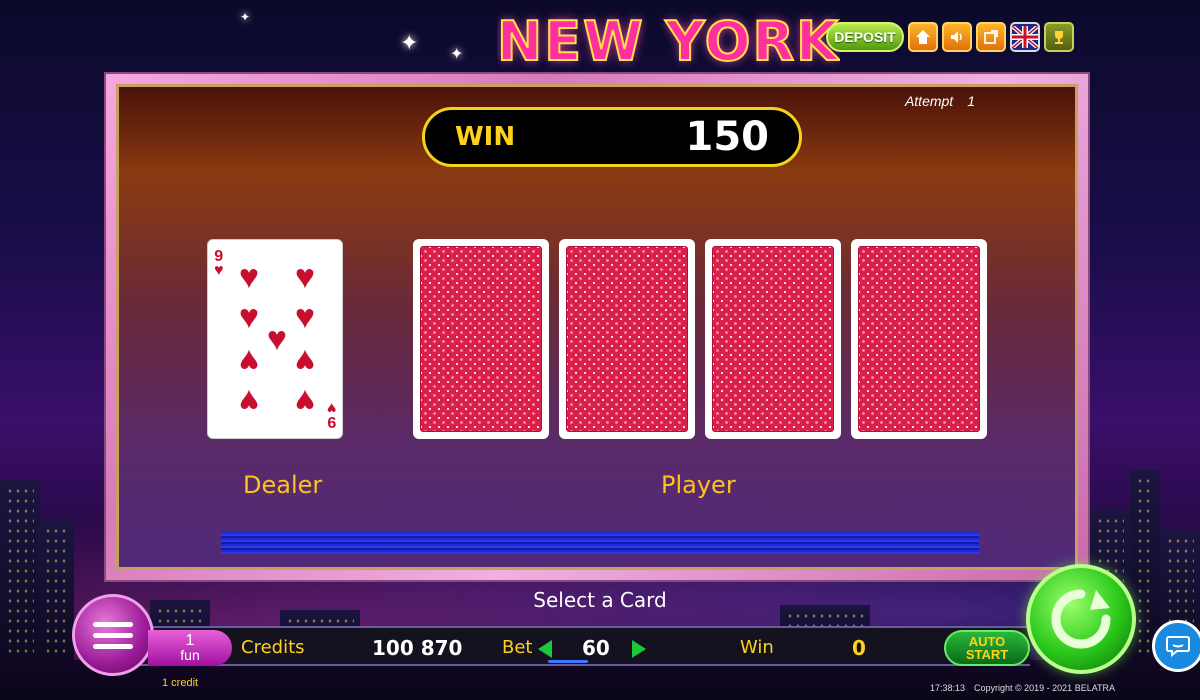  What do you see at coordinates (417, 648) in the screenshot?
I see `credits-value: 100 870` at bounding box center [417, 648].